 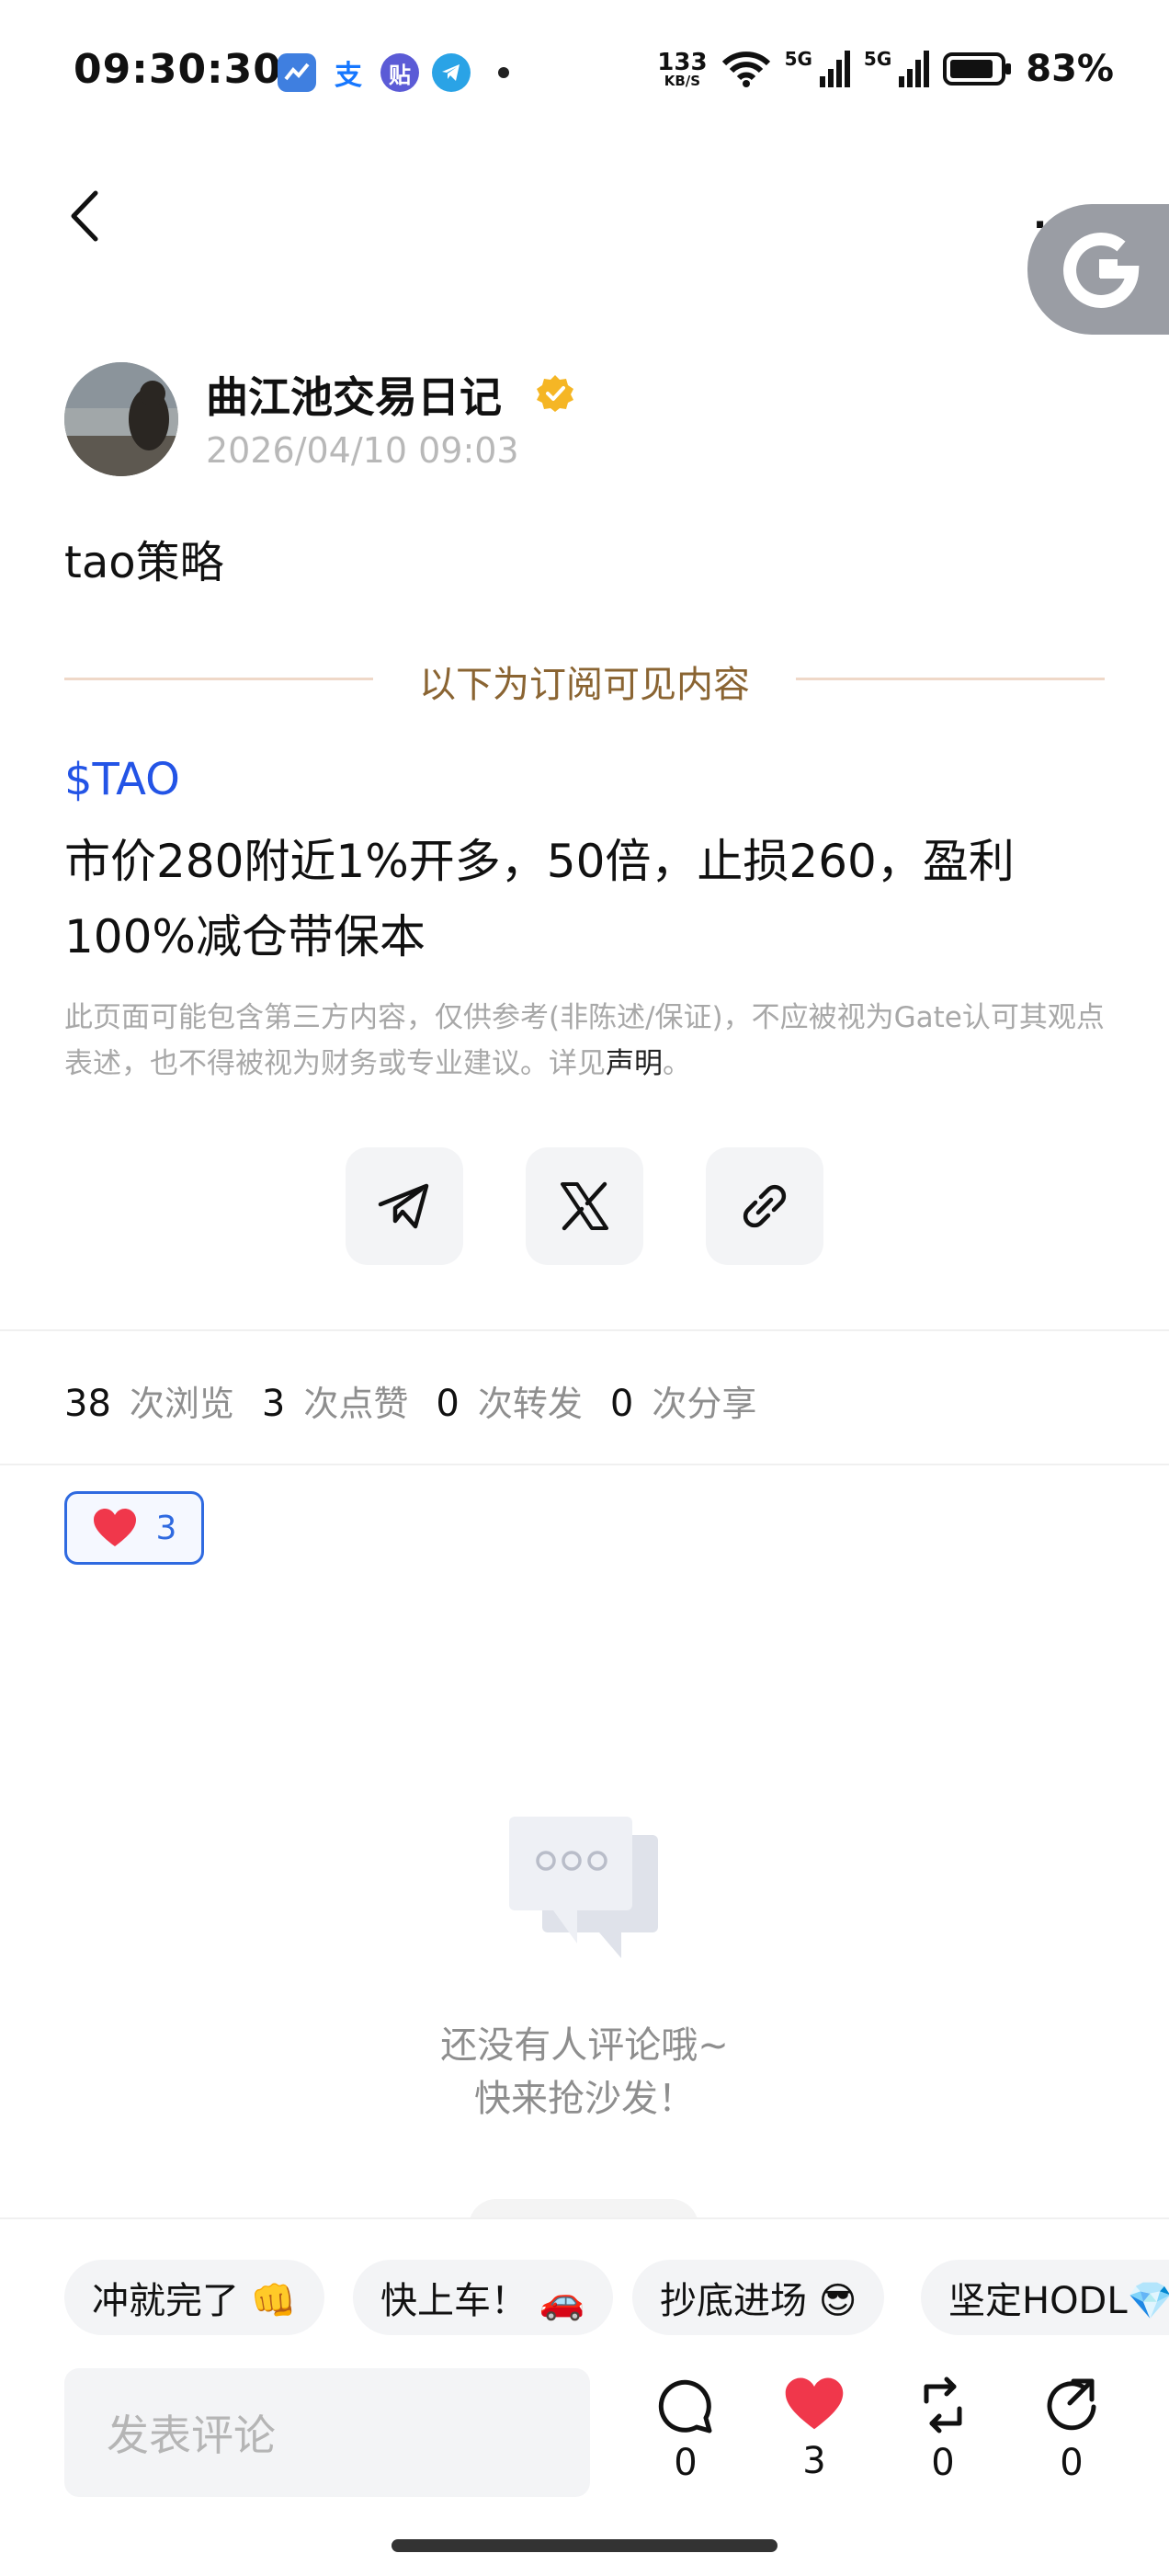 I want to click on repost-count: 0, so click(x=943, y=2463).